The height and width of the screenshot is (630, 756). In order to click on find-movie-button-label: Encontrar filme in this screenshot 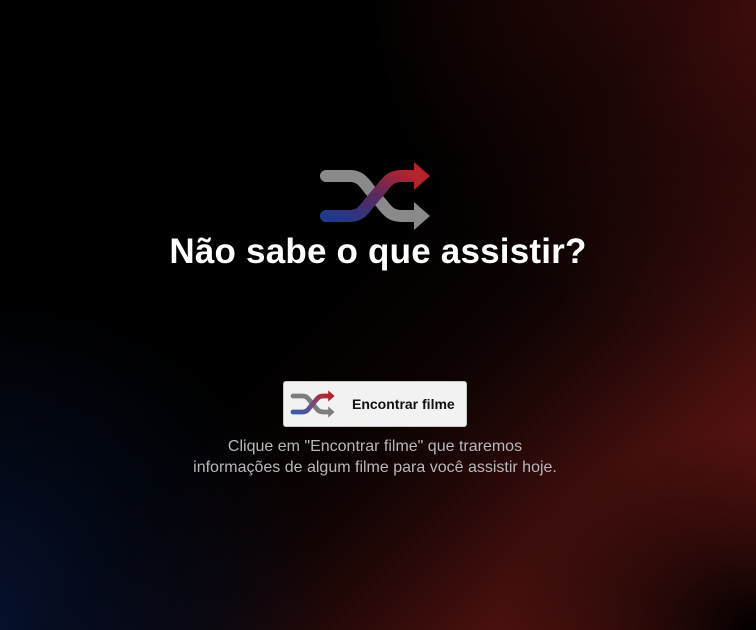, I will do `click(403, 404)`.